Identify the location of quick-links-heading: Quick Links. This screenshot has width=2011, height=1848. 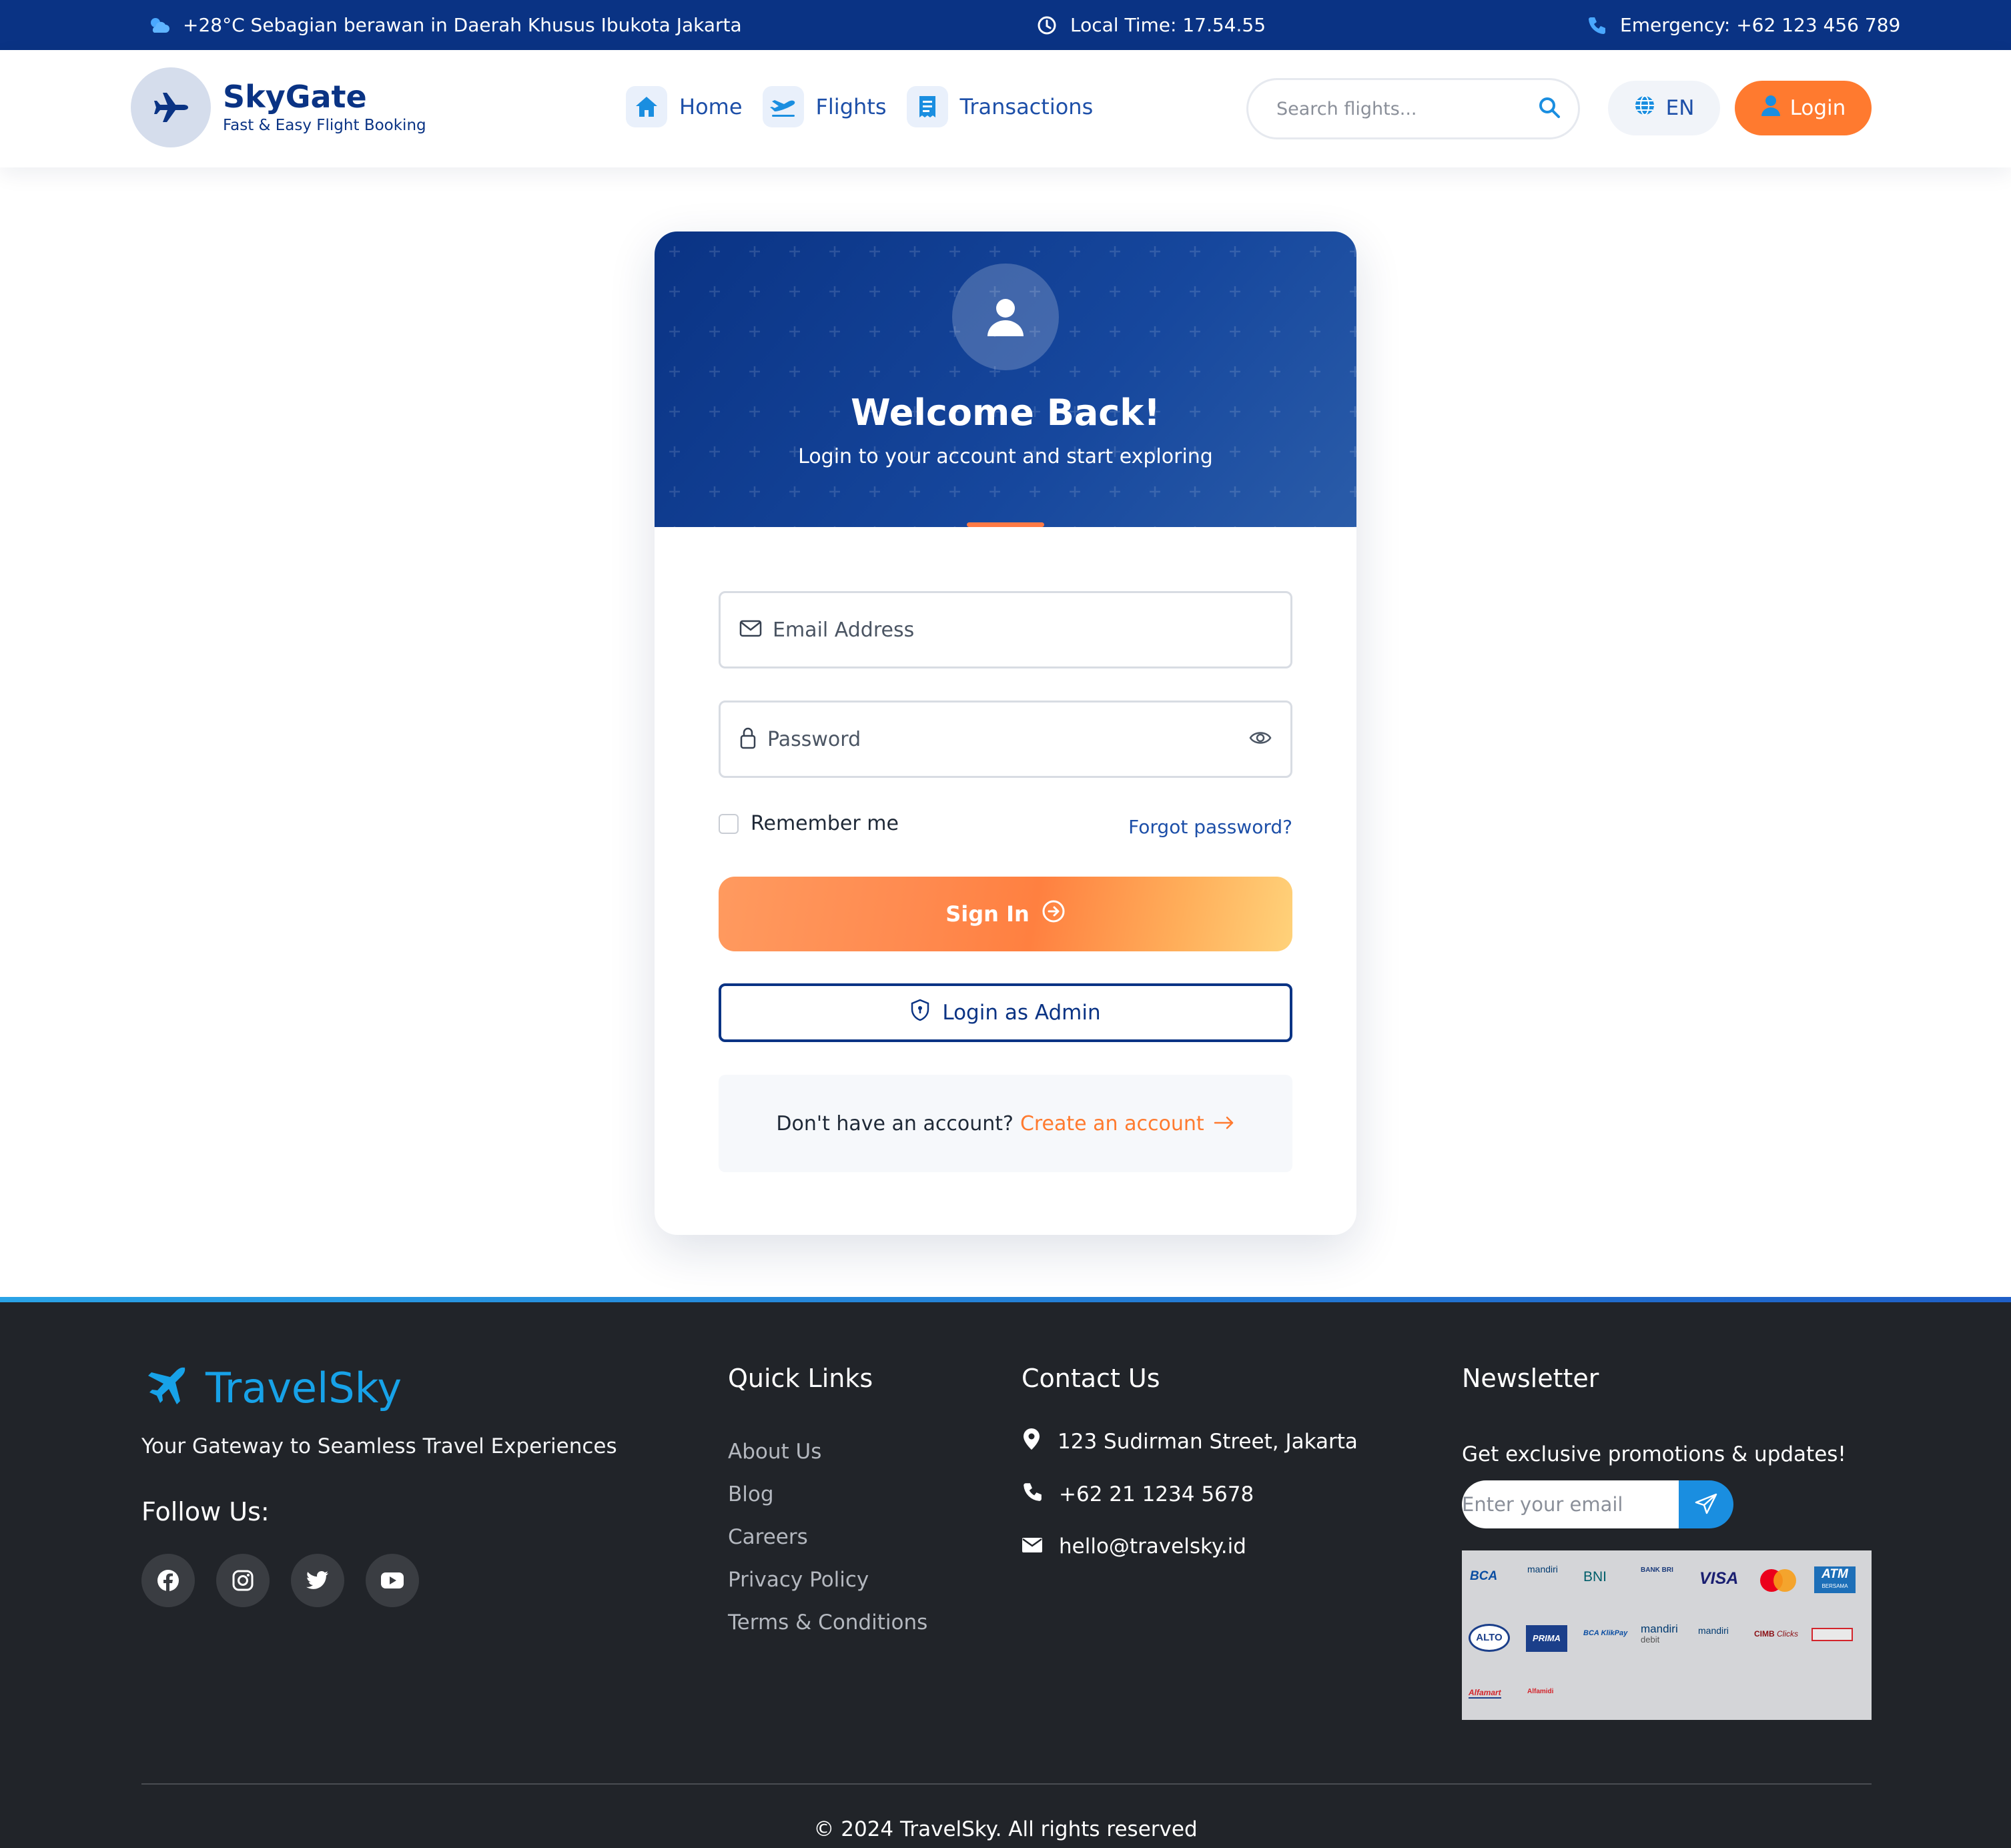
(800, 1379).